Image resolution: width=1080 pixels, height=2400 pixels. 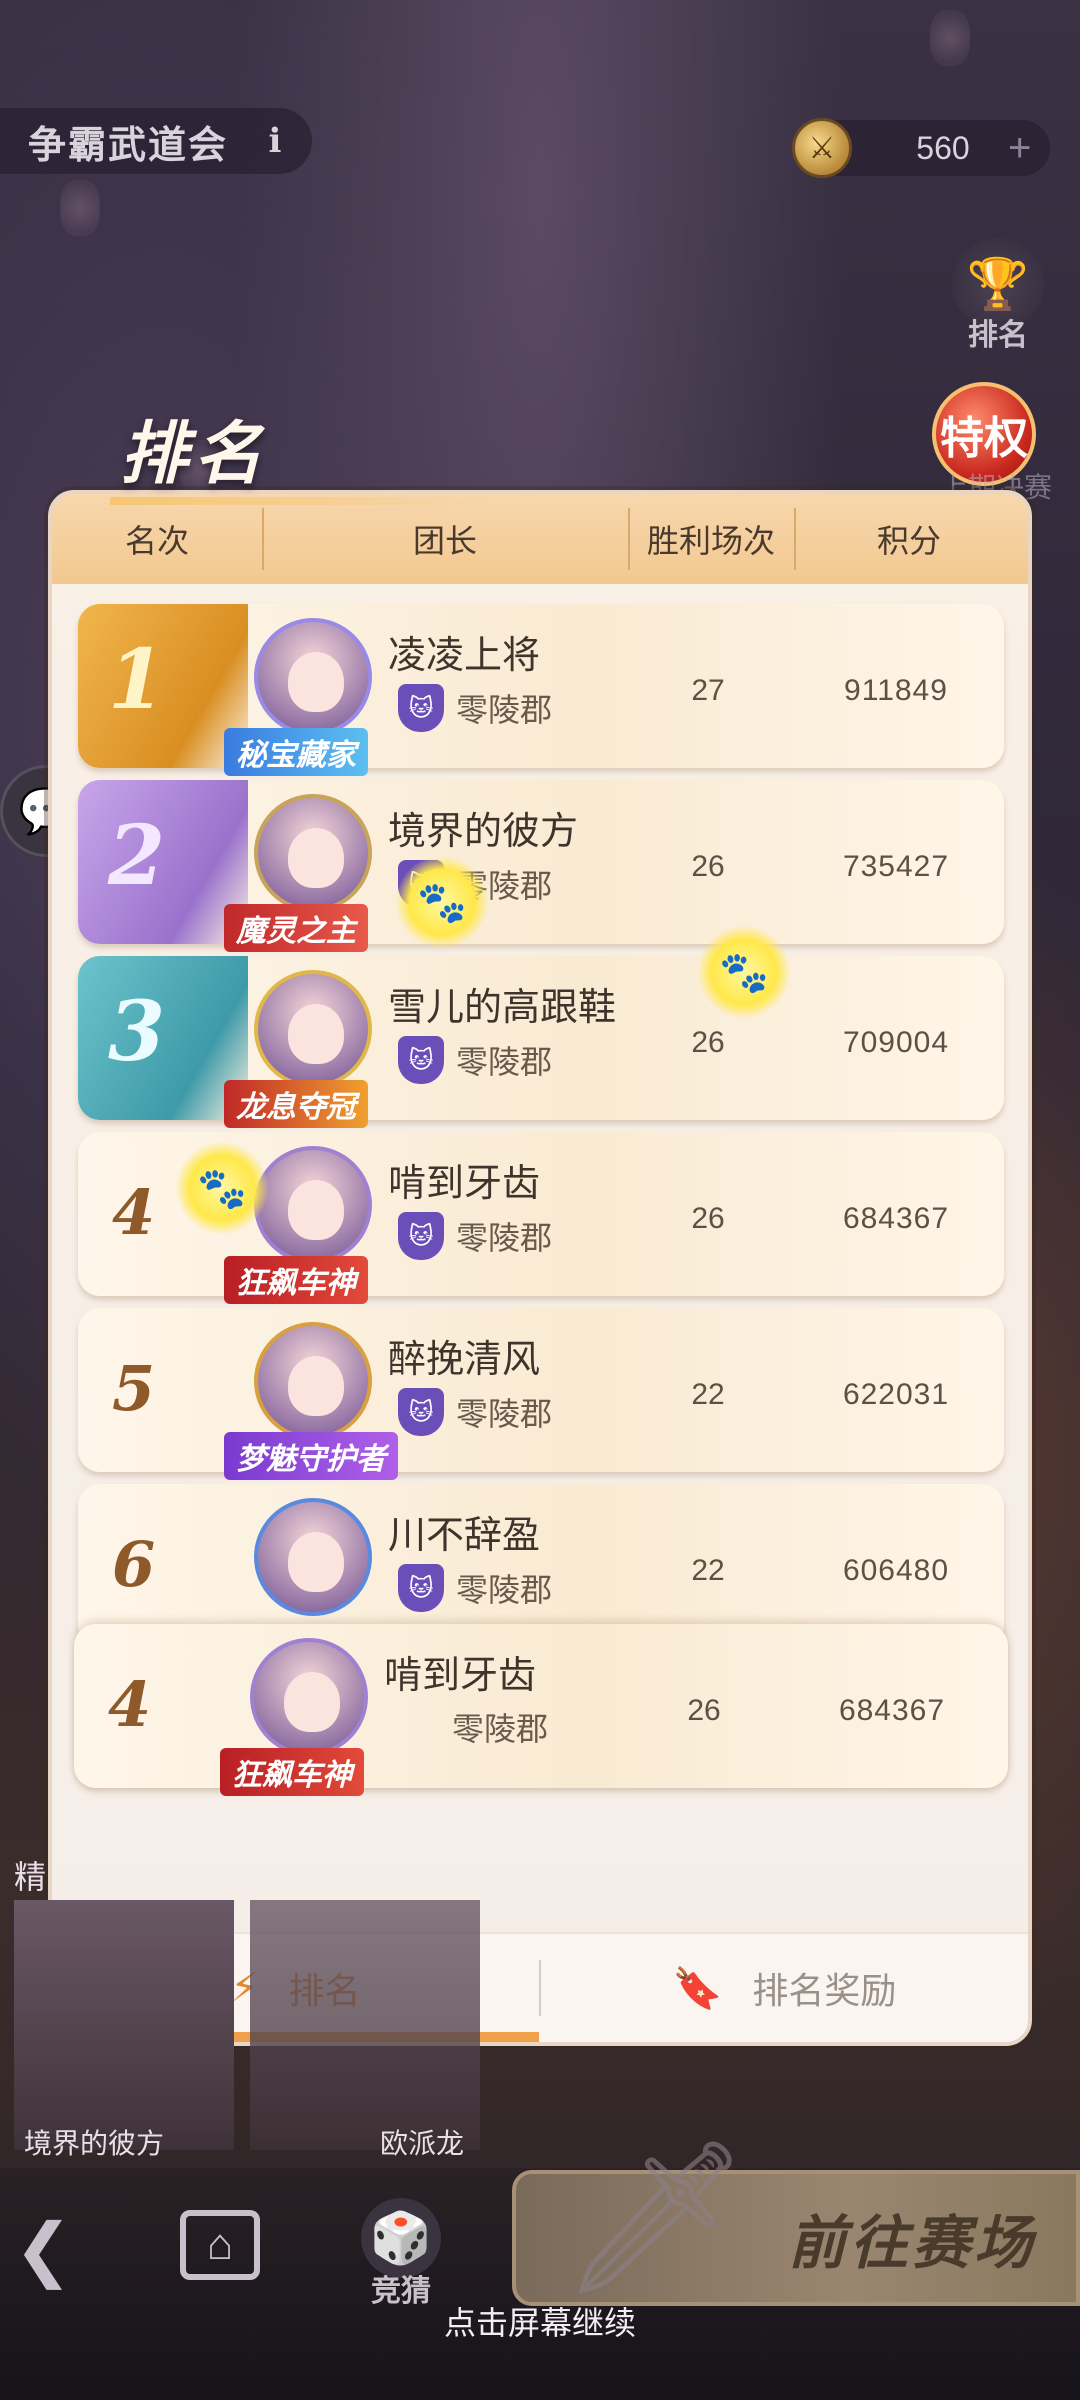 What do you see at coordinates (711, 539) in the screenshot?
I see `column-header-wins: 胜利场次` at bounding box center [711, 539].